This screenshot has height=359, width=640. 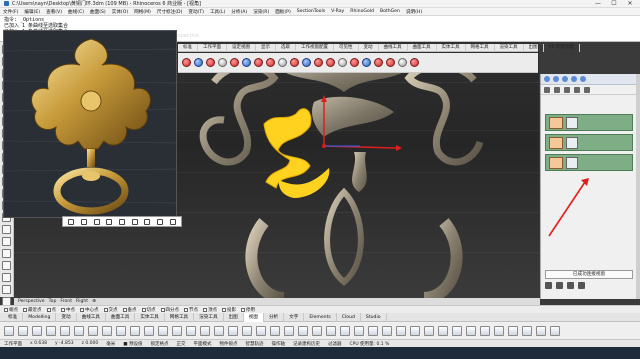 I want to click on status-item: 工作平面, so click(x=13, y=344).